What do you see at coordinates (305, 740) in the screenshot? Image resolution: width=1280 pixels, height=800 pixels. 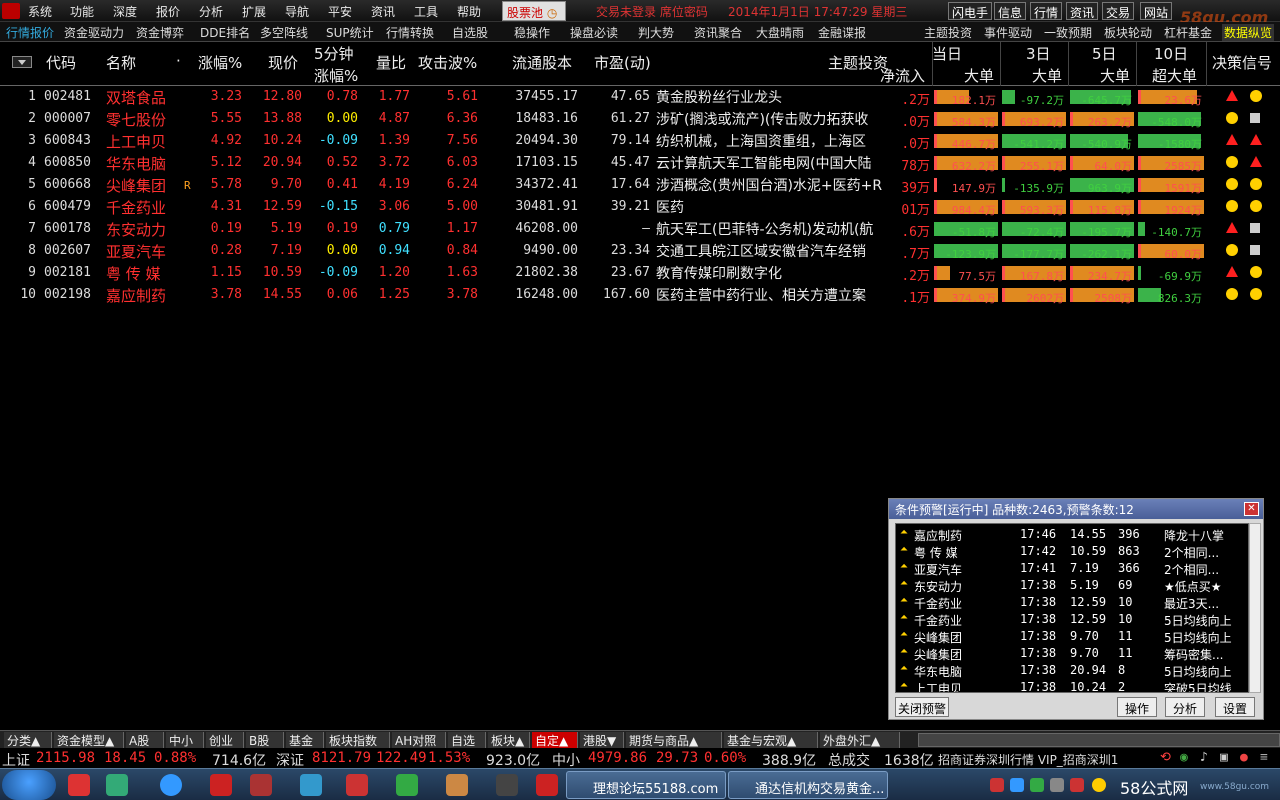 I see `market-tab: 基金` at bounding box center [305, 740].